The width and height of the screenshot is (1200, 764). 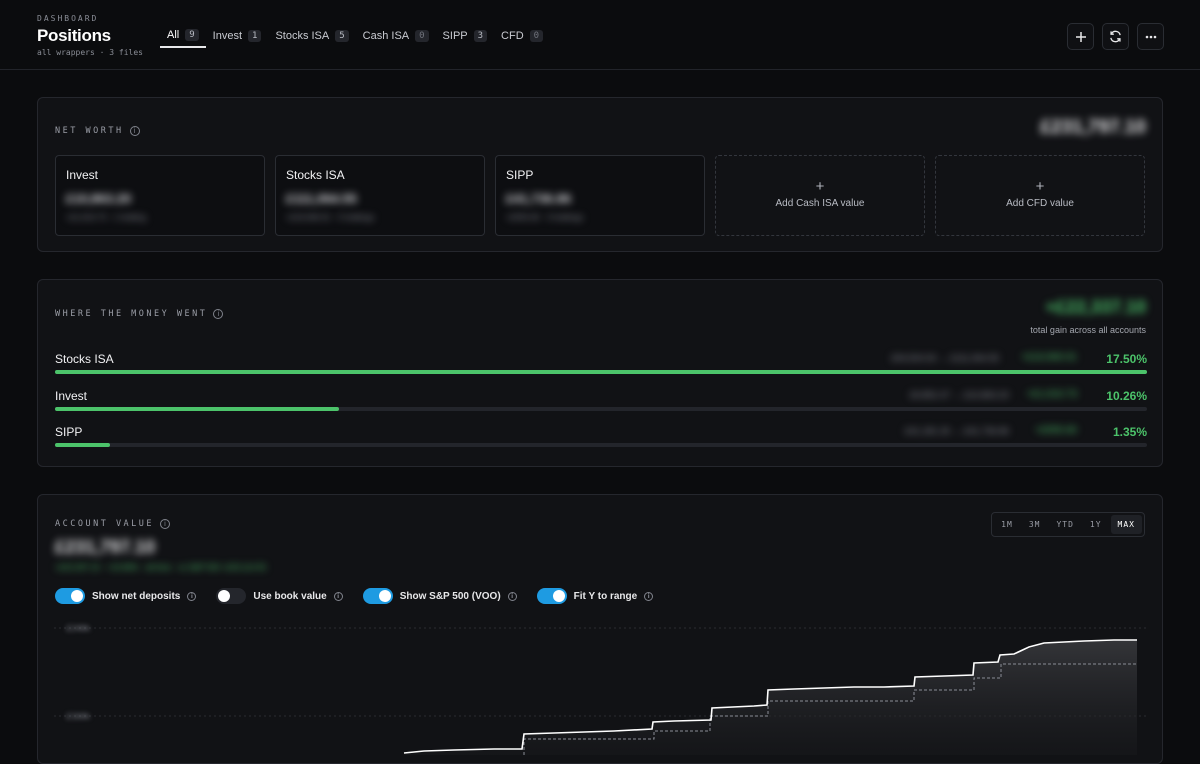 What do you see at coordinates (173, 34) in the screenshot?
I see `tab-label: All` at bounding box center [173, 34].